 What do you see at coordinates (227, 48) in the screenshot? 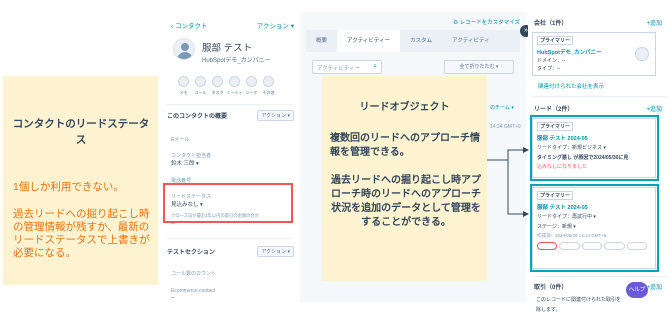
I see `contact-name: 服部 テスト` at bounding box center [227, 48].